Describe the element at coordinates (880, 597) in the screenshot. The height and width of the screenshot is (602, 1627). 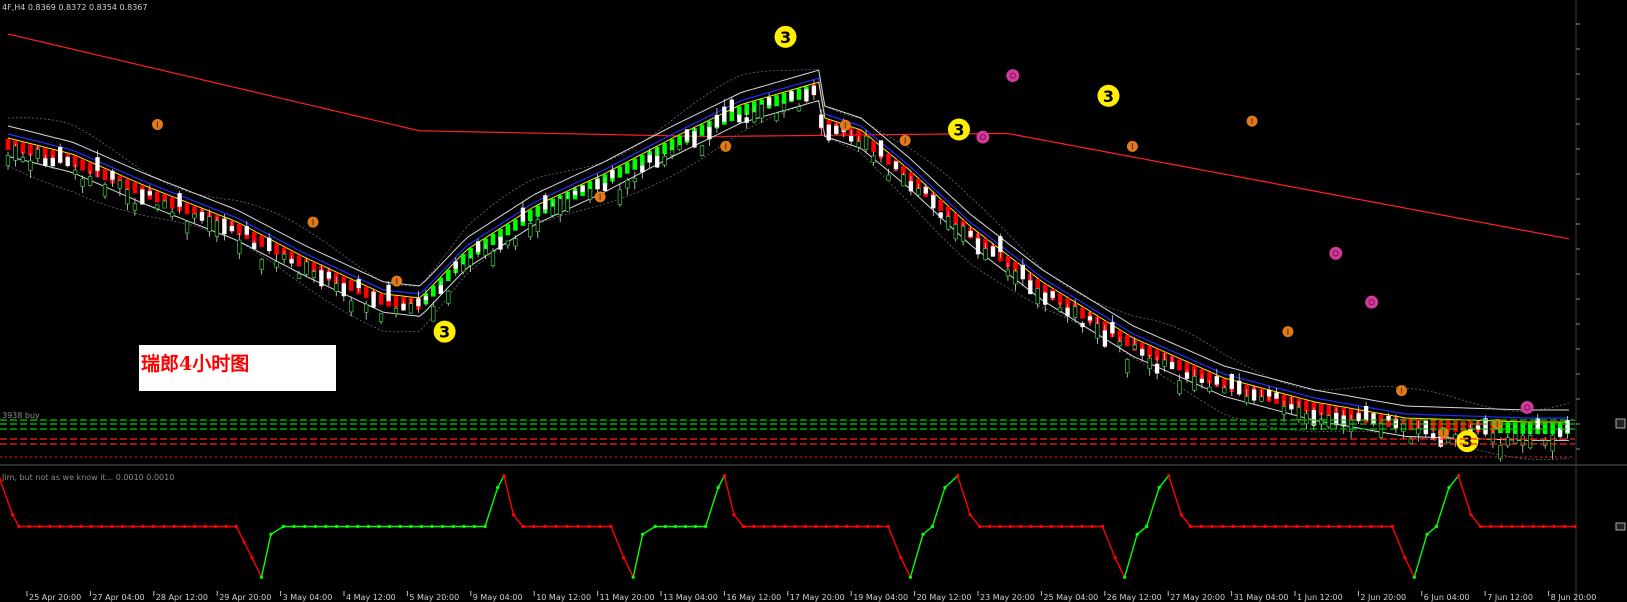
I see `x-tick-label: 19 May 04:00` at that location.